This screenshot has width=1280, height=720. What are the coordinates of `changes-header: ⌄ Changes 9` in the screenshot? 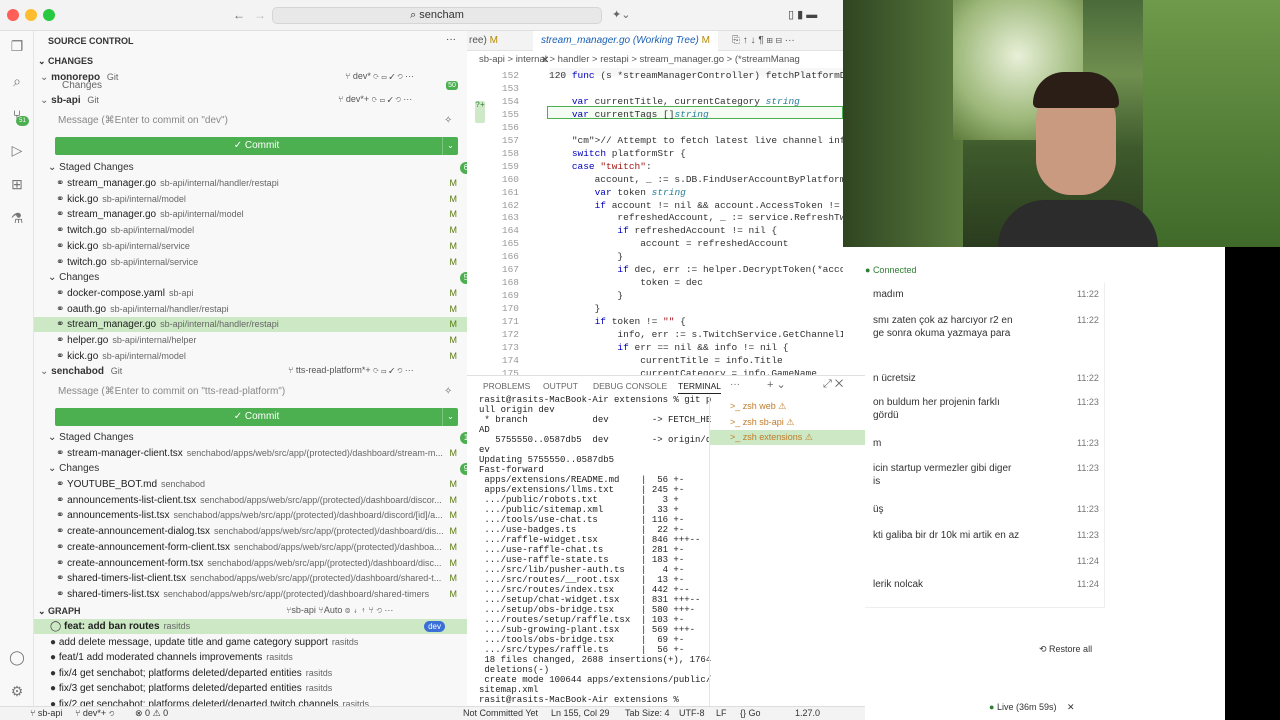 It's located at (257, 468).